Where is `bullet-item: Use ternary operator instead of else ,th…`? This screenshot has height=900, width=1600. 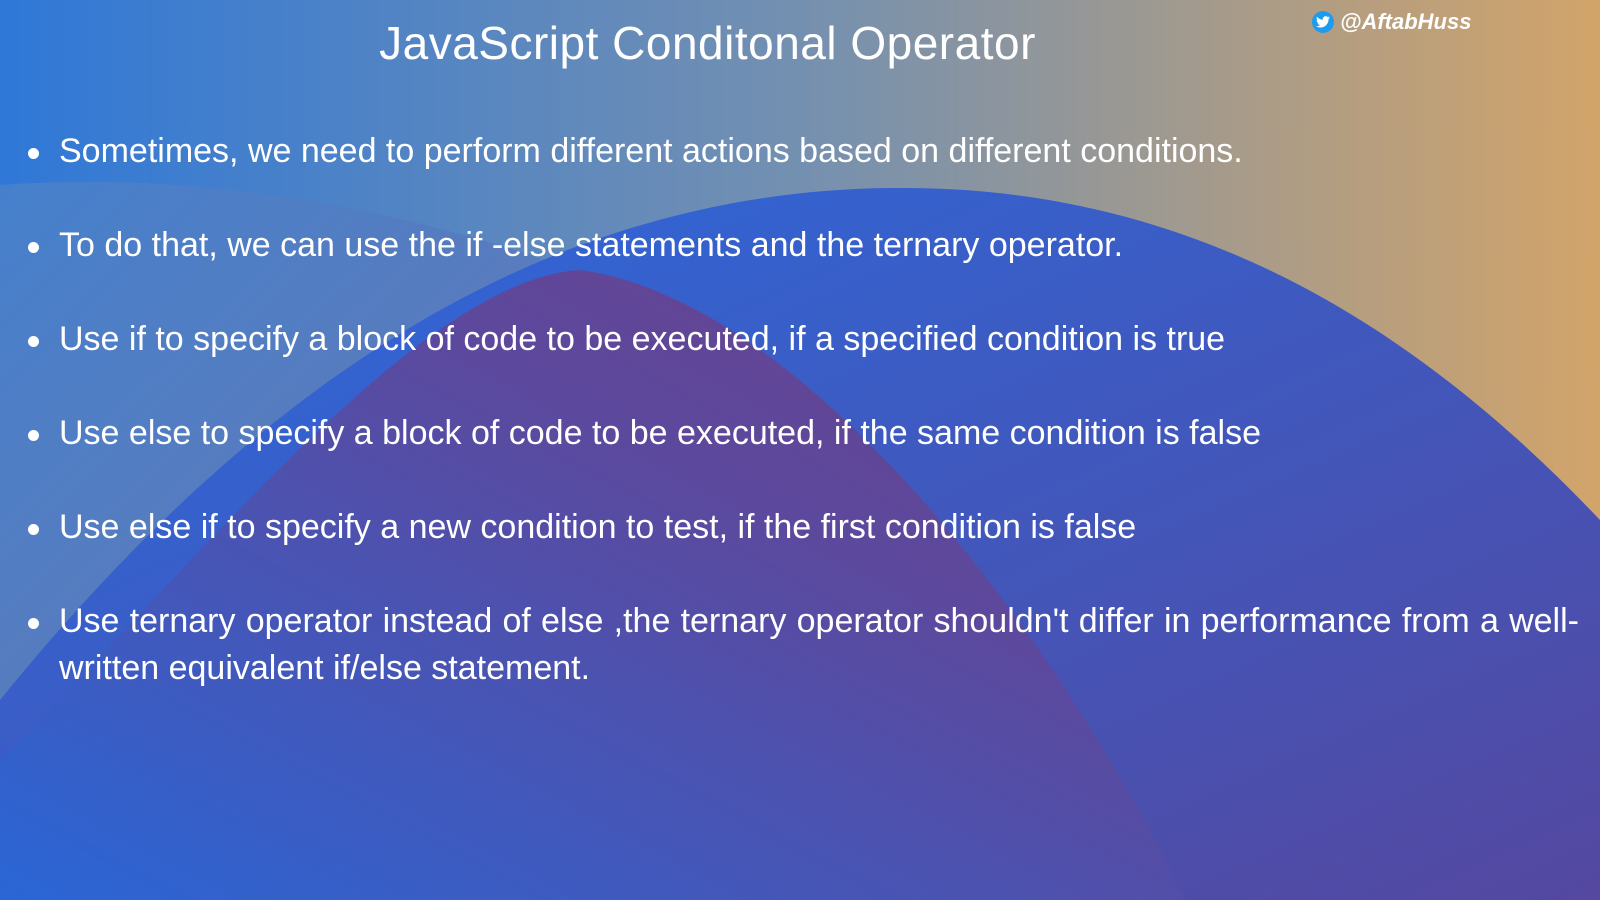
bullet-item: Use ternary operator instead of else ,th… is located at coordinates (803, 645).